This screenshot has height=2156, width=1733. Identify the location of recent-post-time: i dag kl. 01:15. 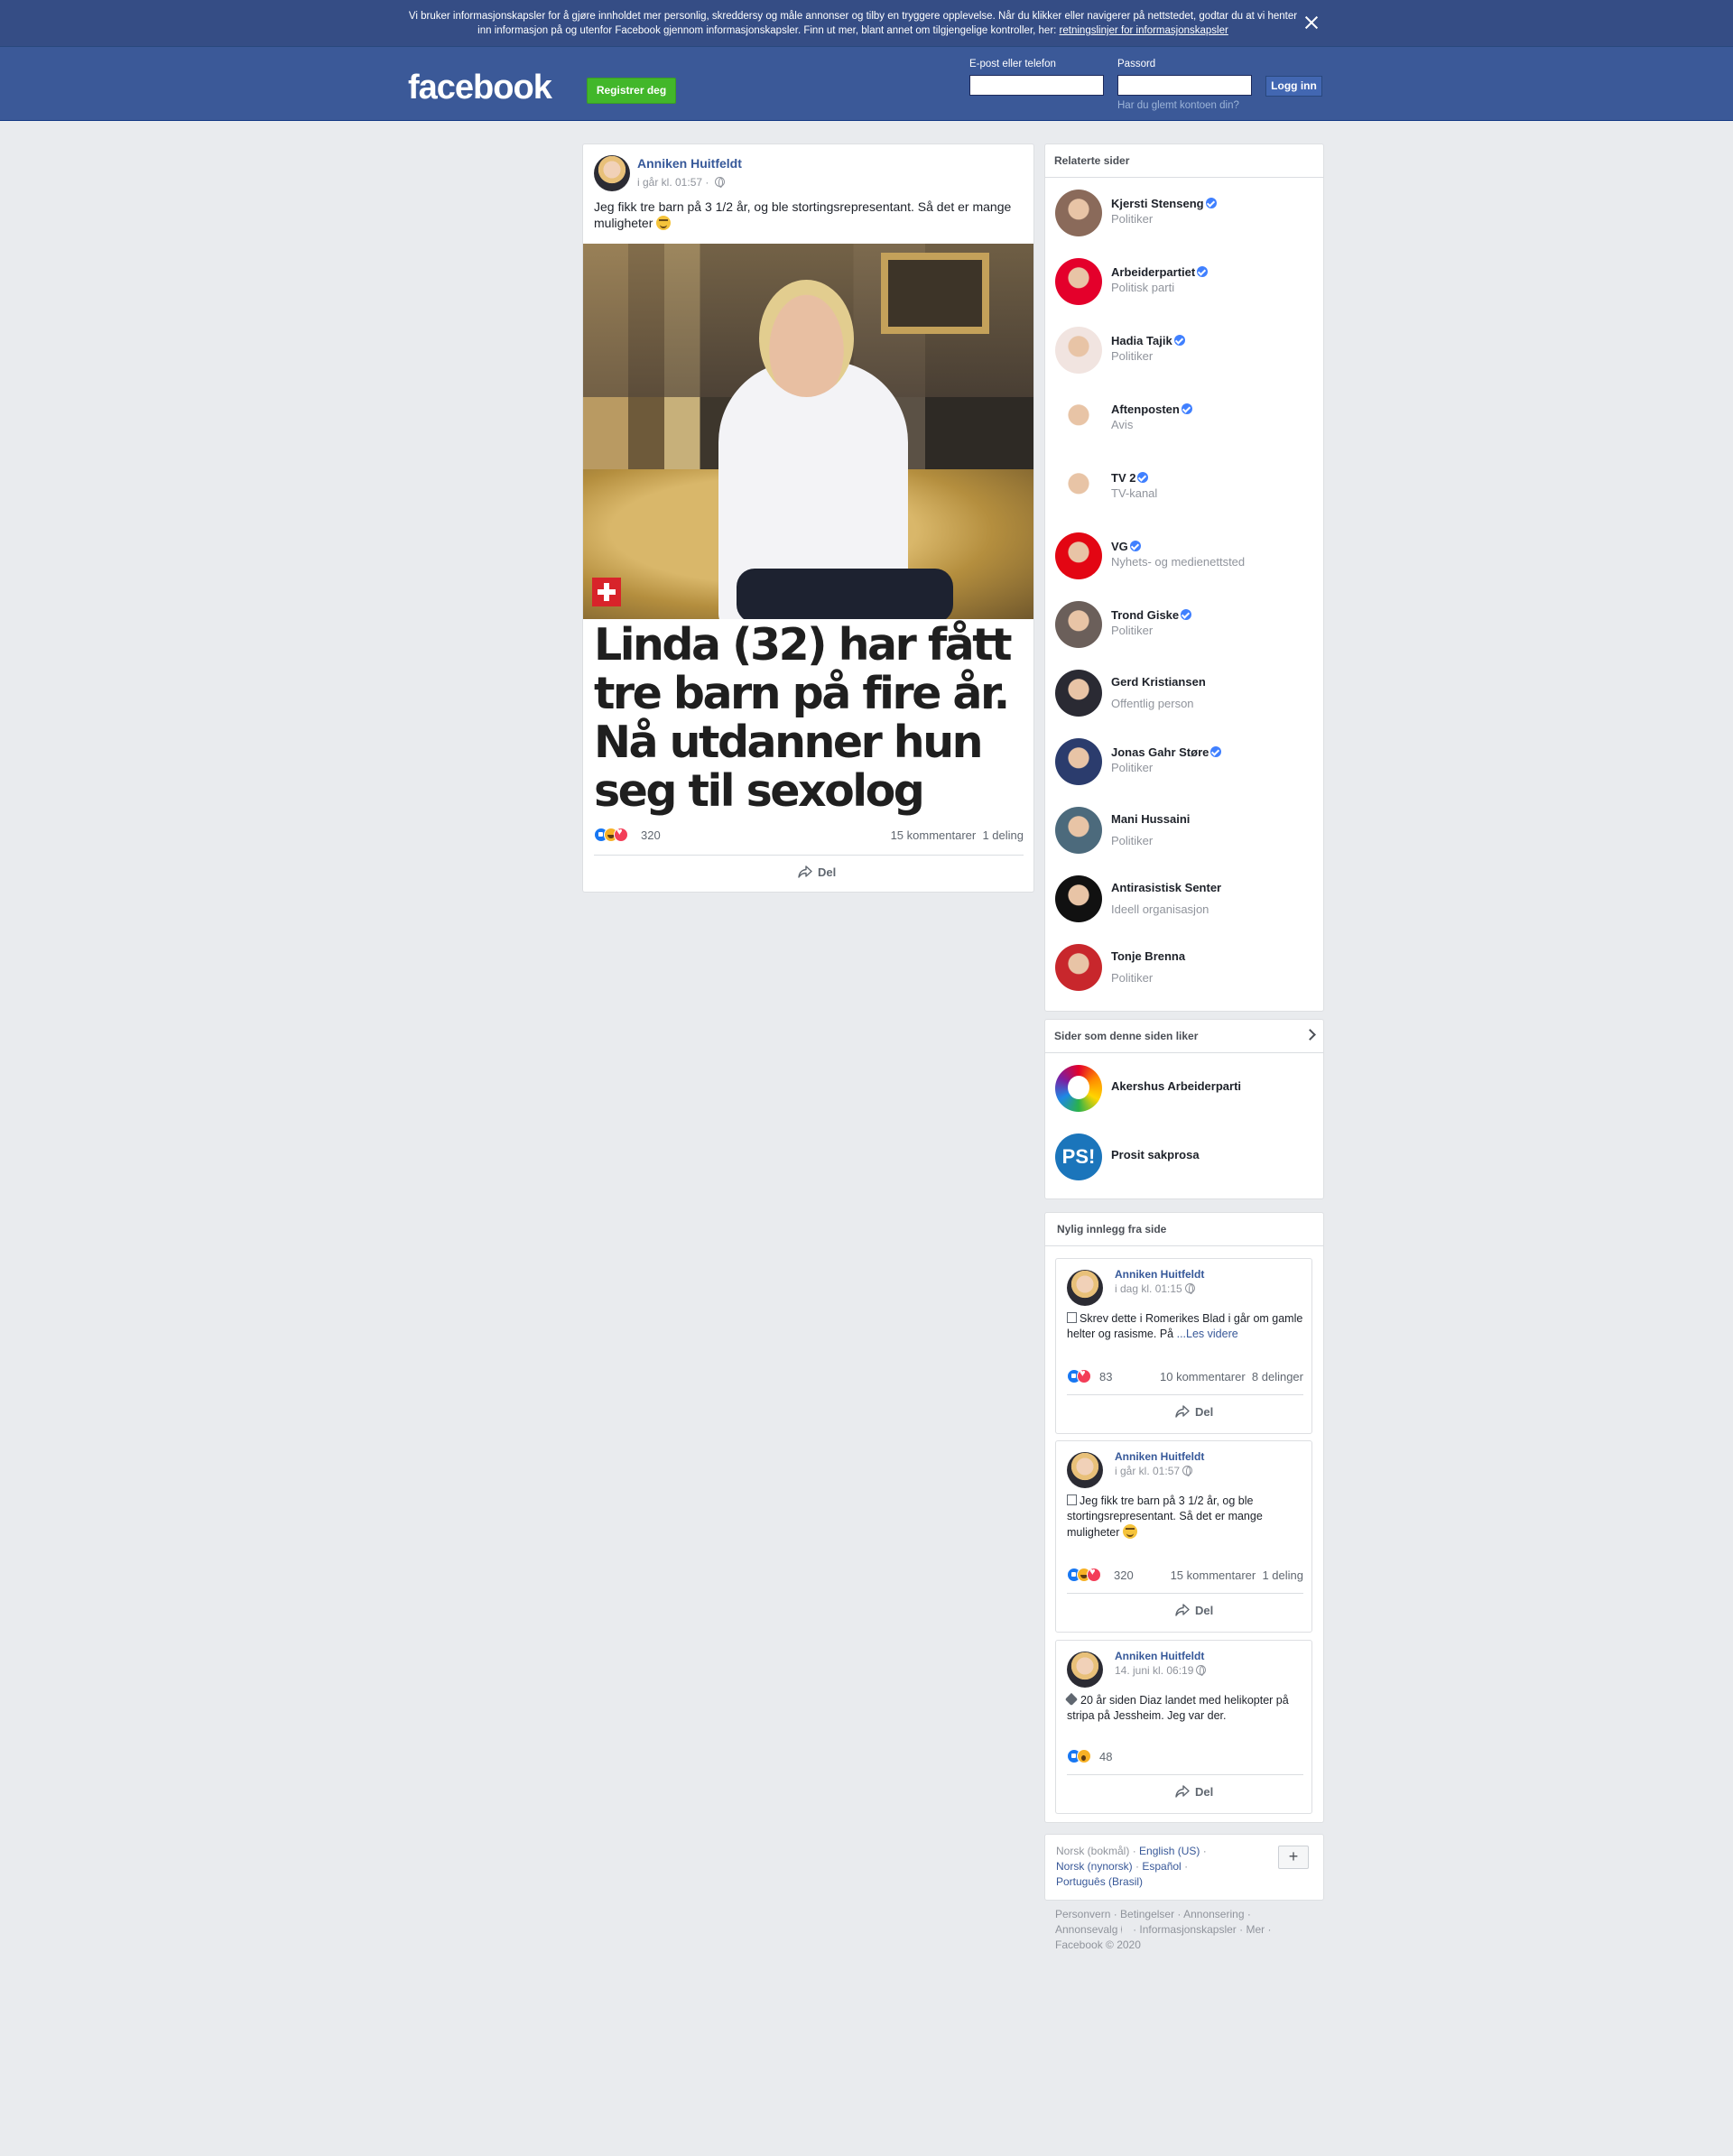
(1155, 1288).